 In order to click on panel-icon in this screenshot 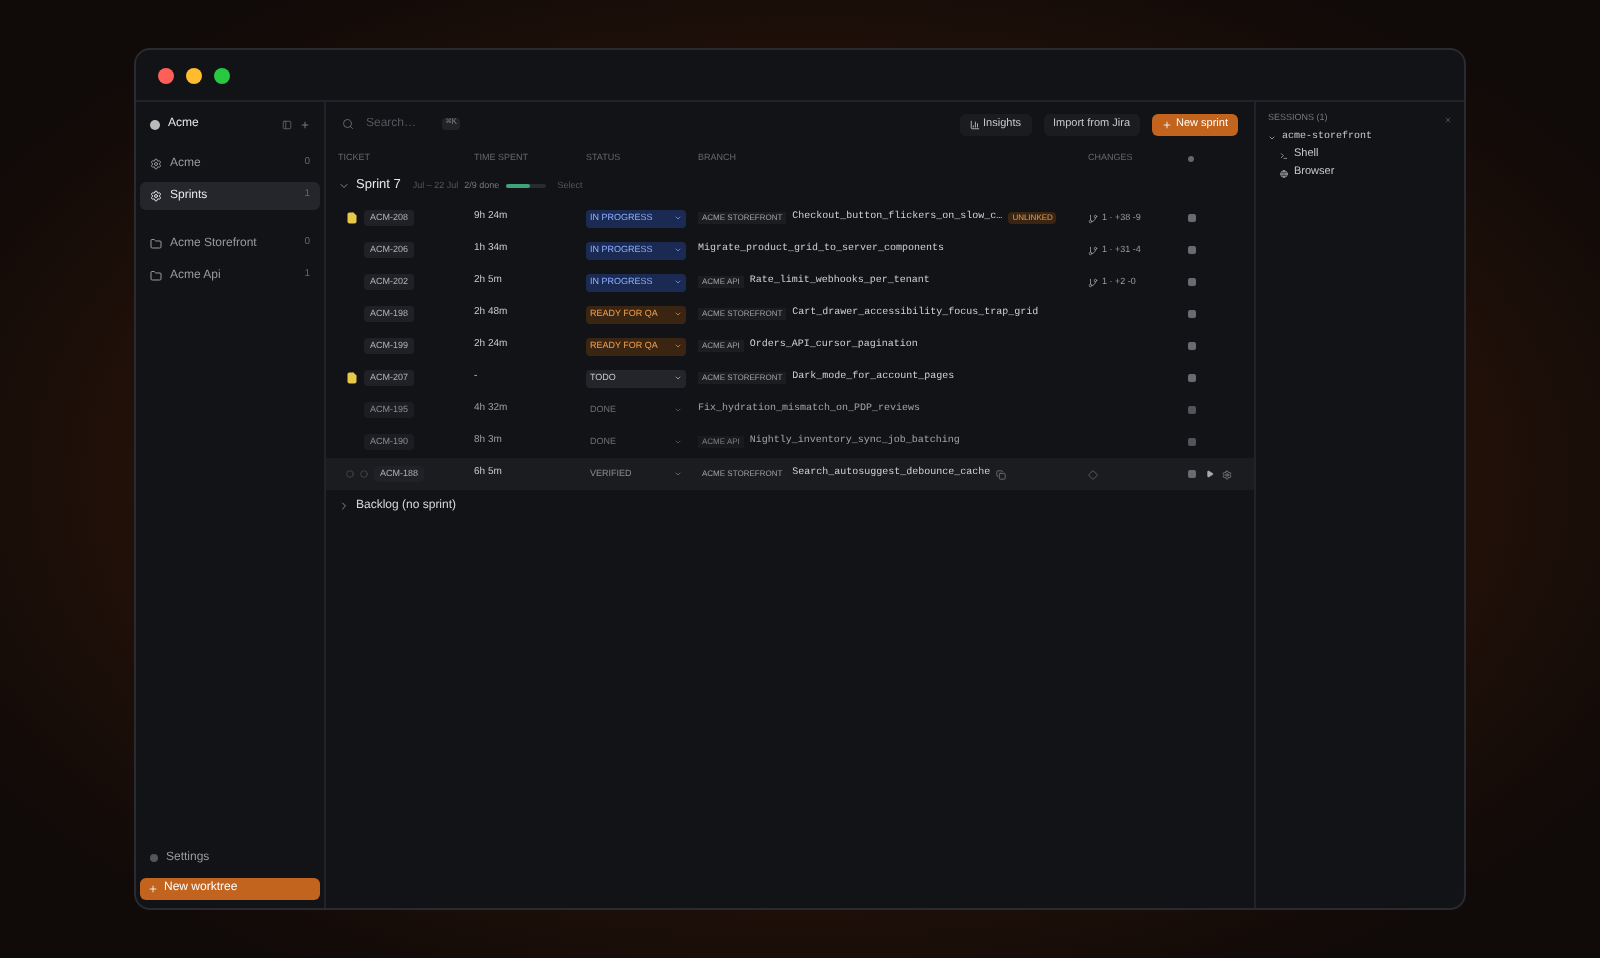, I will do `click(287, 124)`.